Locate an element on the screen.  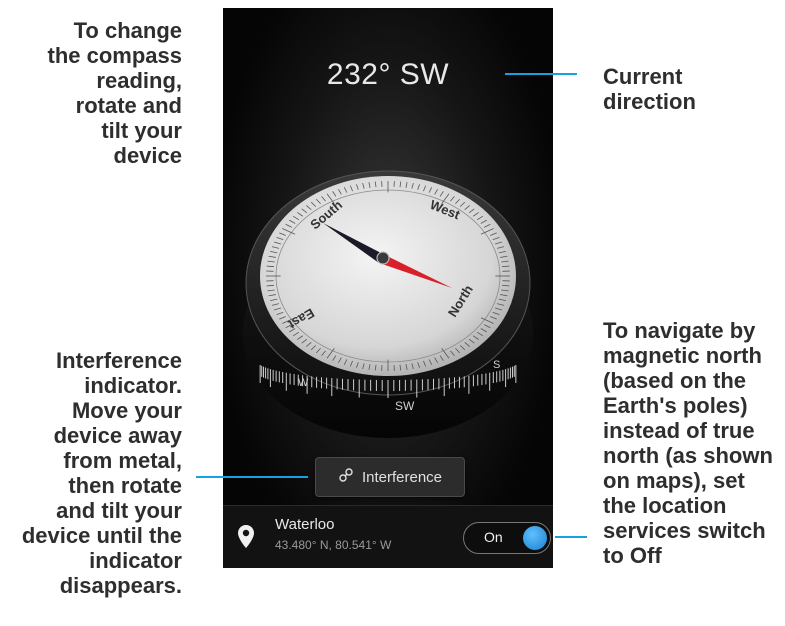
location-coordinates: 43.480° N, 80.541° W is located at coordinates (333, 545).